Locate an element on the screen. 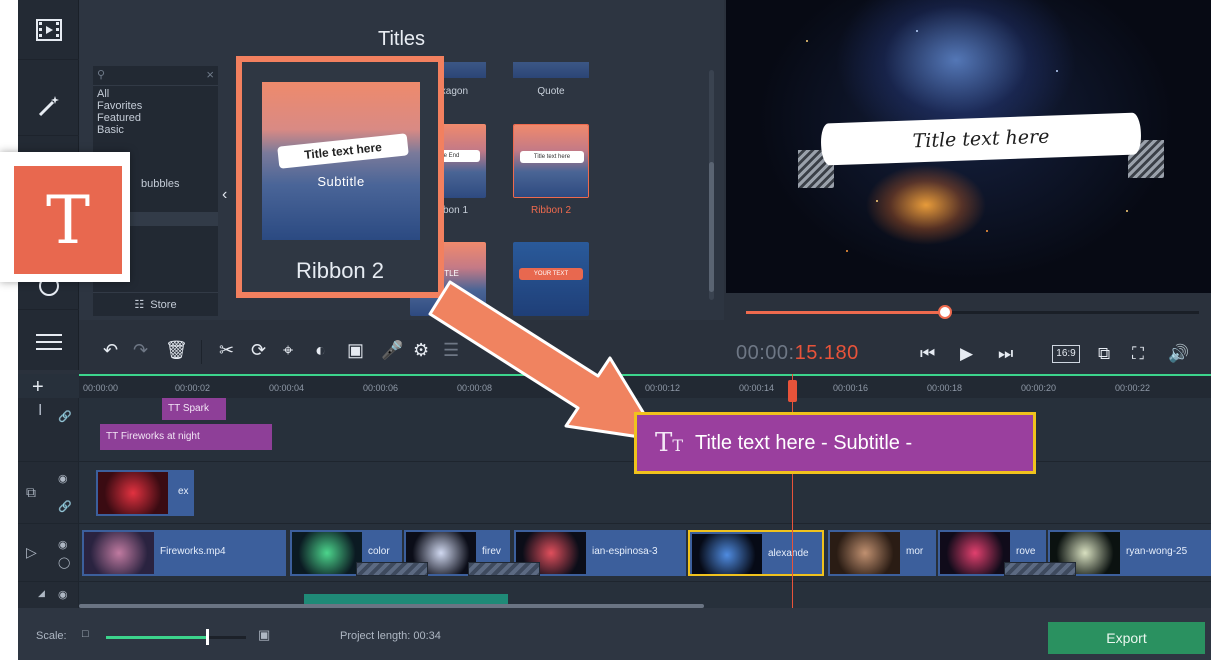  aspect-ratio-button: 16:9 is located at coordinates (1066, 354).